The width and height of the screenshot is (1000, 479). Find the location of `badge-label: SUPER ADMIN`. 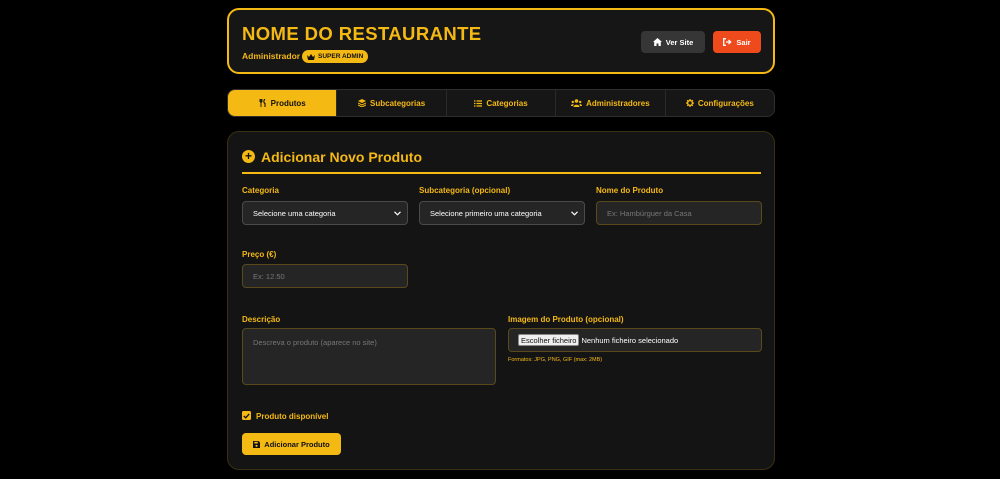

badge-label: SUPER ADMIN is located at coordinates (341, 56).